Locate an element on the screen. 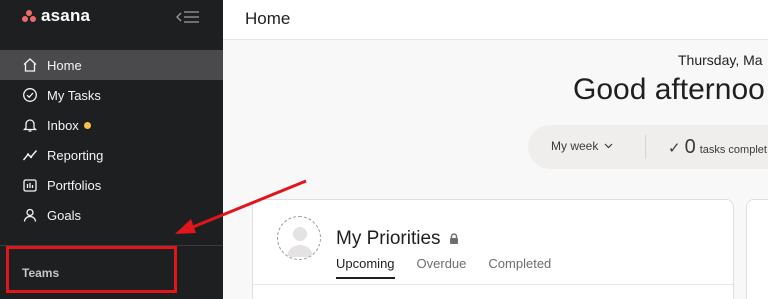 This screenshot has height=299, width=768. sidebar-item-goals: Goals is located at coordinates (111, 215).